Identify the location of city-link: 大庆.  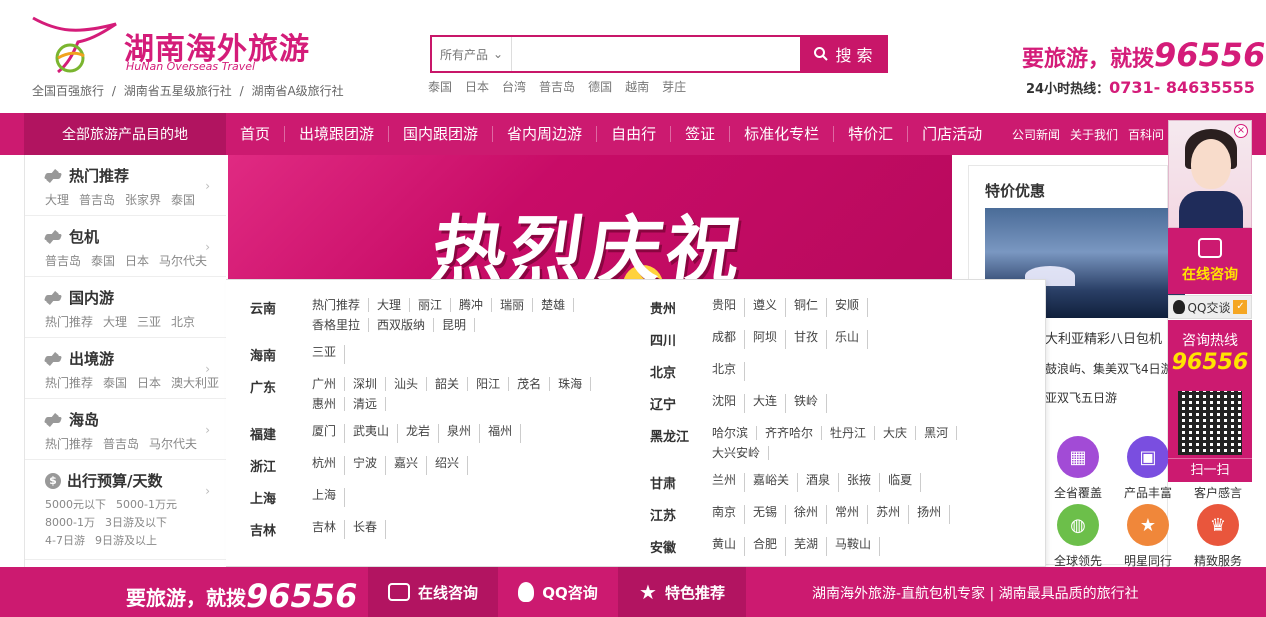
(900, 433).